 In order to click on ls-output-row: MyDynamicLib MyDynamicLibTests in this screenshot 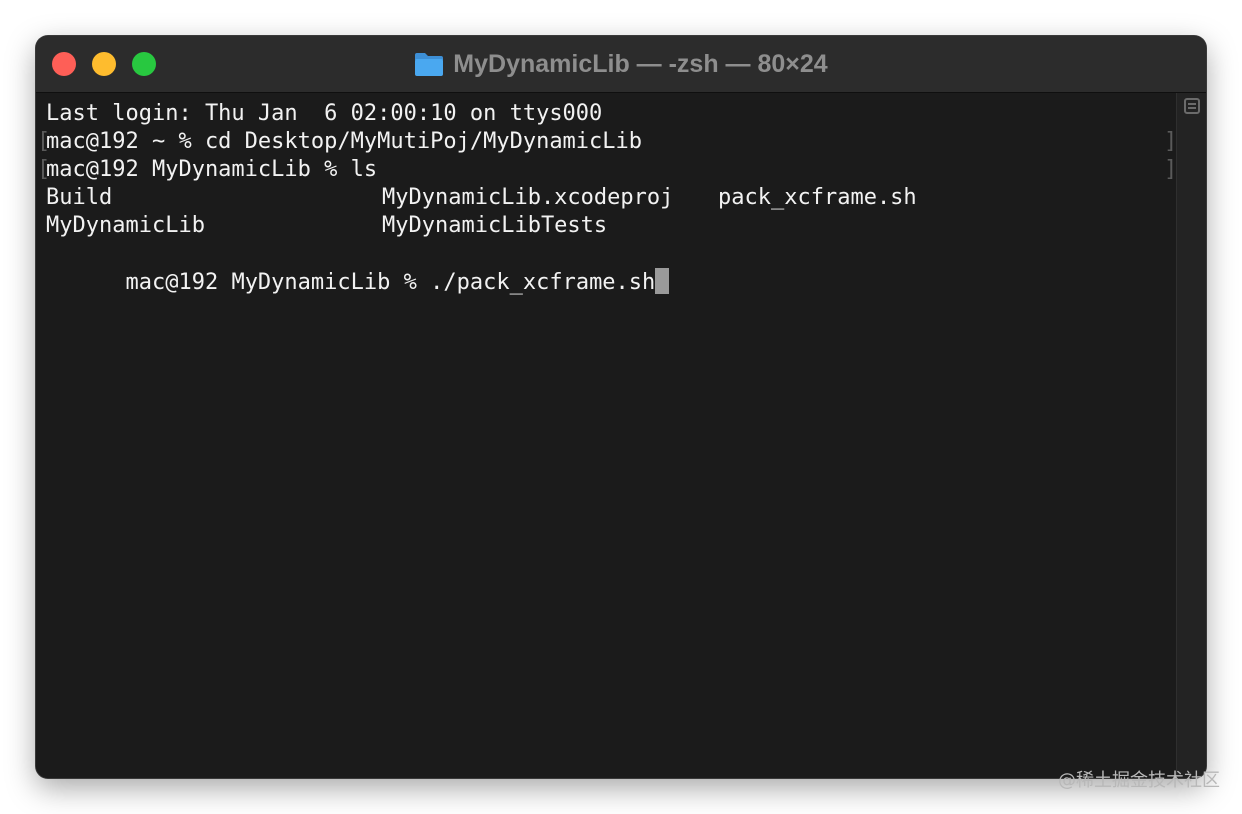, I will do `click(596, 226)`.